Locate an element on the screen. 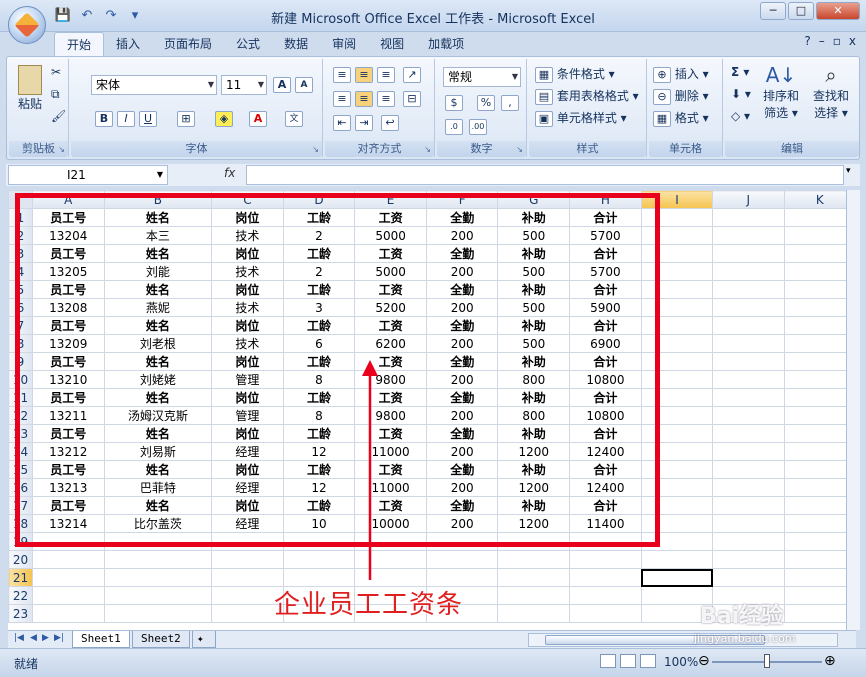 The height and width of the screenshot is (677, 866). cell: 刘老根 is located at coordinates (158, 343).